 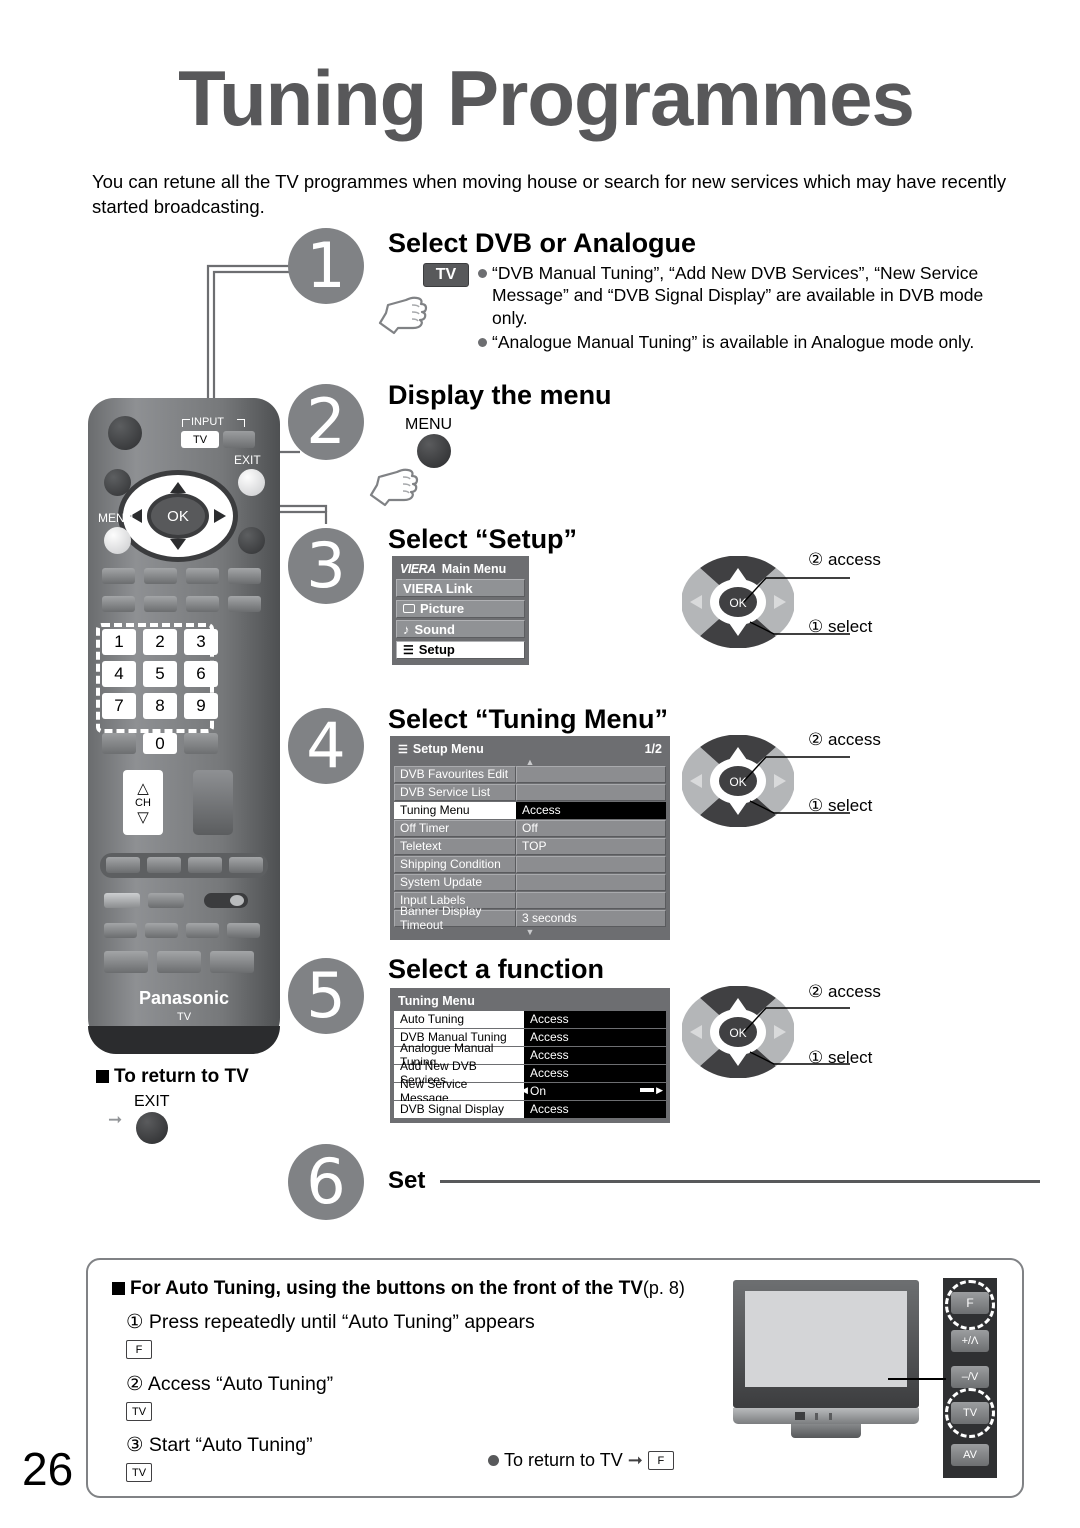 I want to click on step-number-1-label: 1, so click(x=326, y=265).